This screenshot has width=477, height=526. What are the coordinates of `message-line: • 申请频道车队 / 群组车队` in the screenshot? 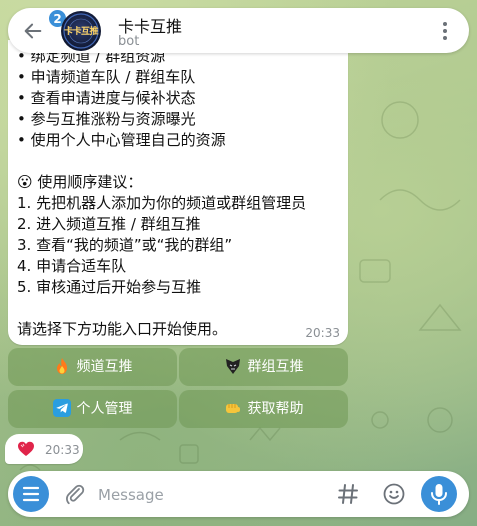 It's located at (106, 77).